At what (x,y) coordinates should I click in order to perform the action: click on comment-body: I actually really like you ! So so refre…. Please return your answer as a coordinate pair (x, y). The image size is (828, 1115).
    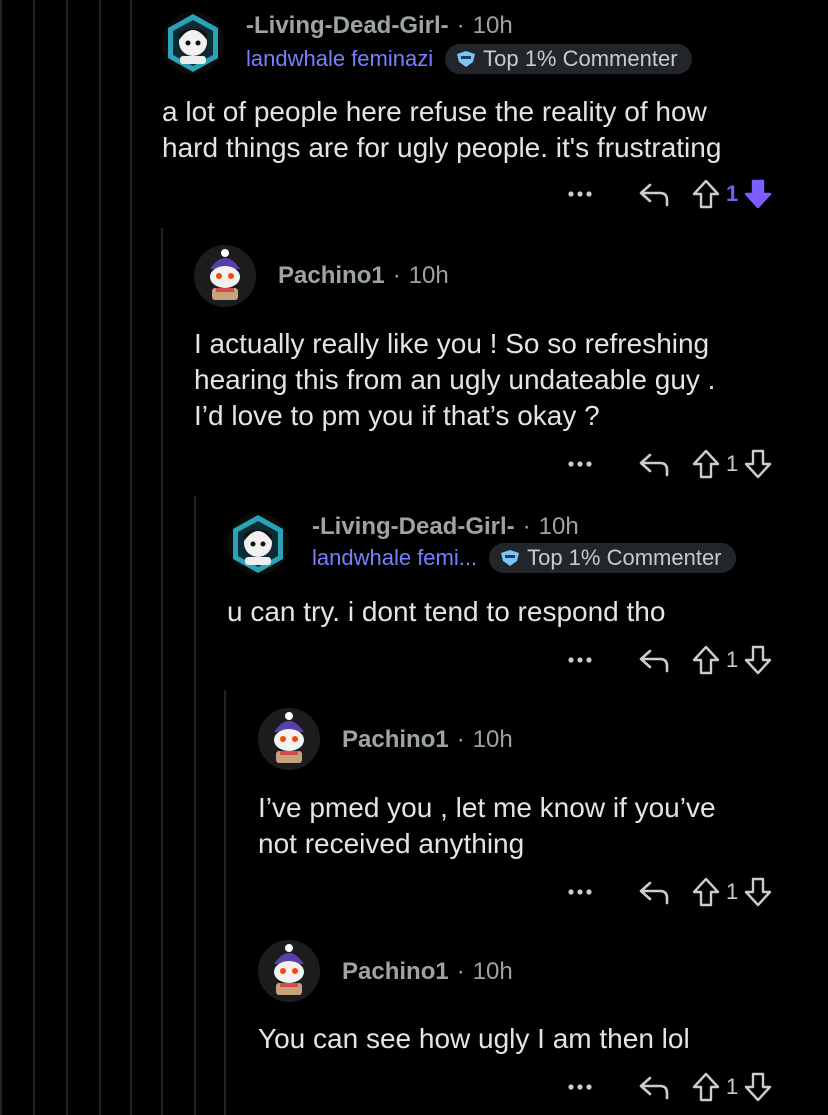
    Looking at the image, I should click on (454, 380).